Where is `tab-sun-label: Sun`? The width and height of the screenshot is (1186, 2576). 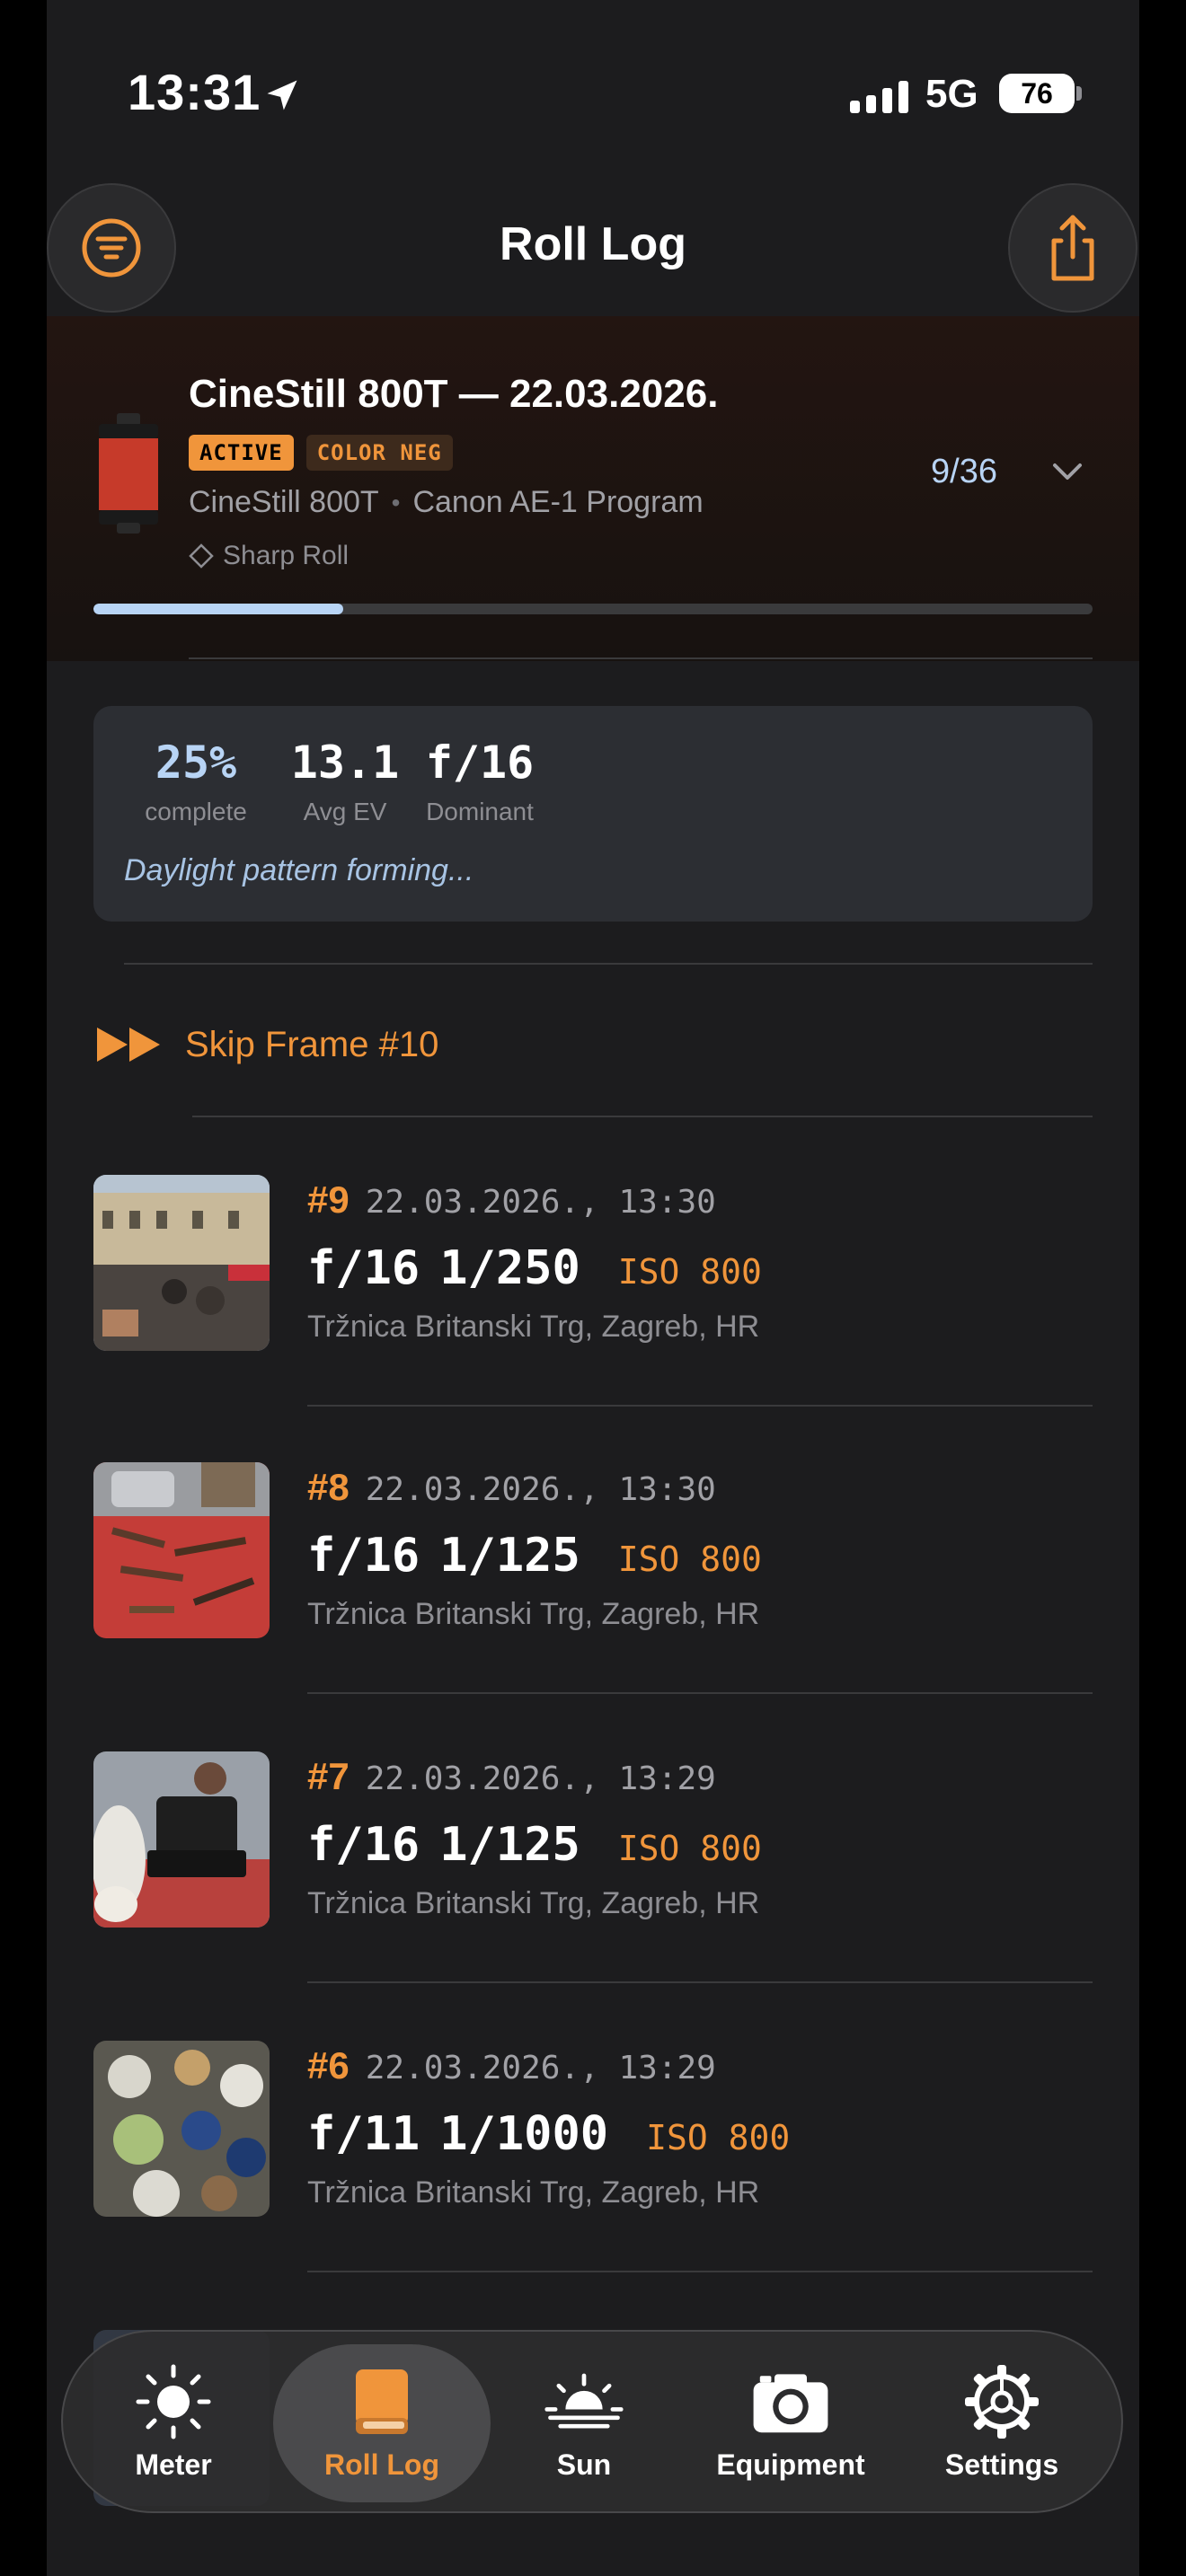 tab-sun-label: Sun is located at coordinates (584, 2464).